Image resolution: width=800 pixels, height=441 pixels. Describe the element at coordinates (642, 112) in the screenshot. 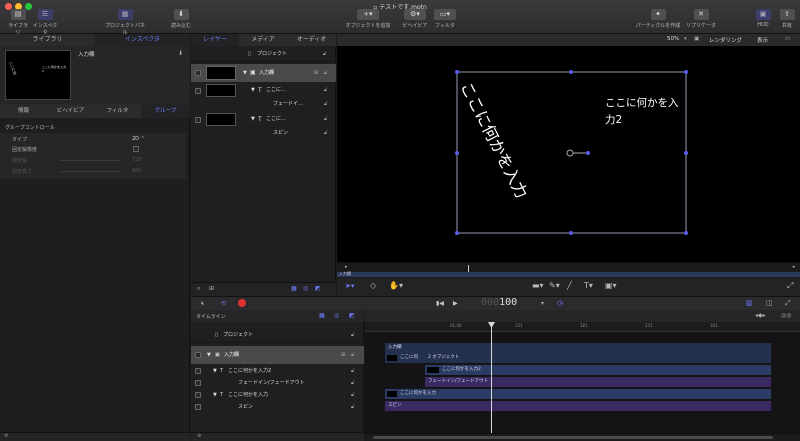

I see `text-layer-2: ここに何かを入 力2` at that location.